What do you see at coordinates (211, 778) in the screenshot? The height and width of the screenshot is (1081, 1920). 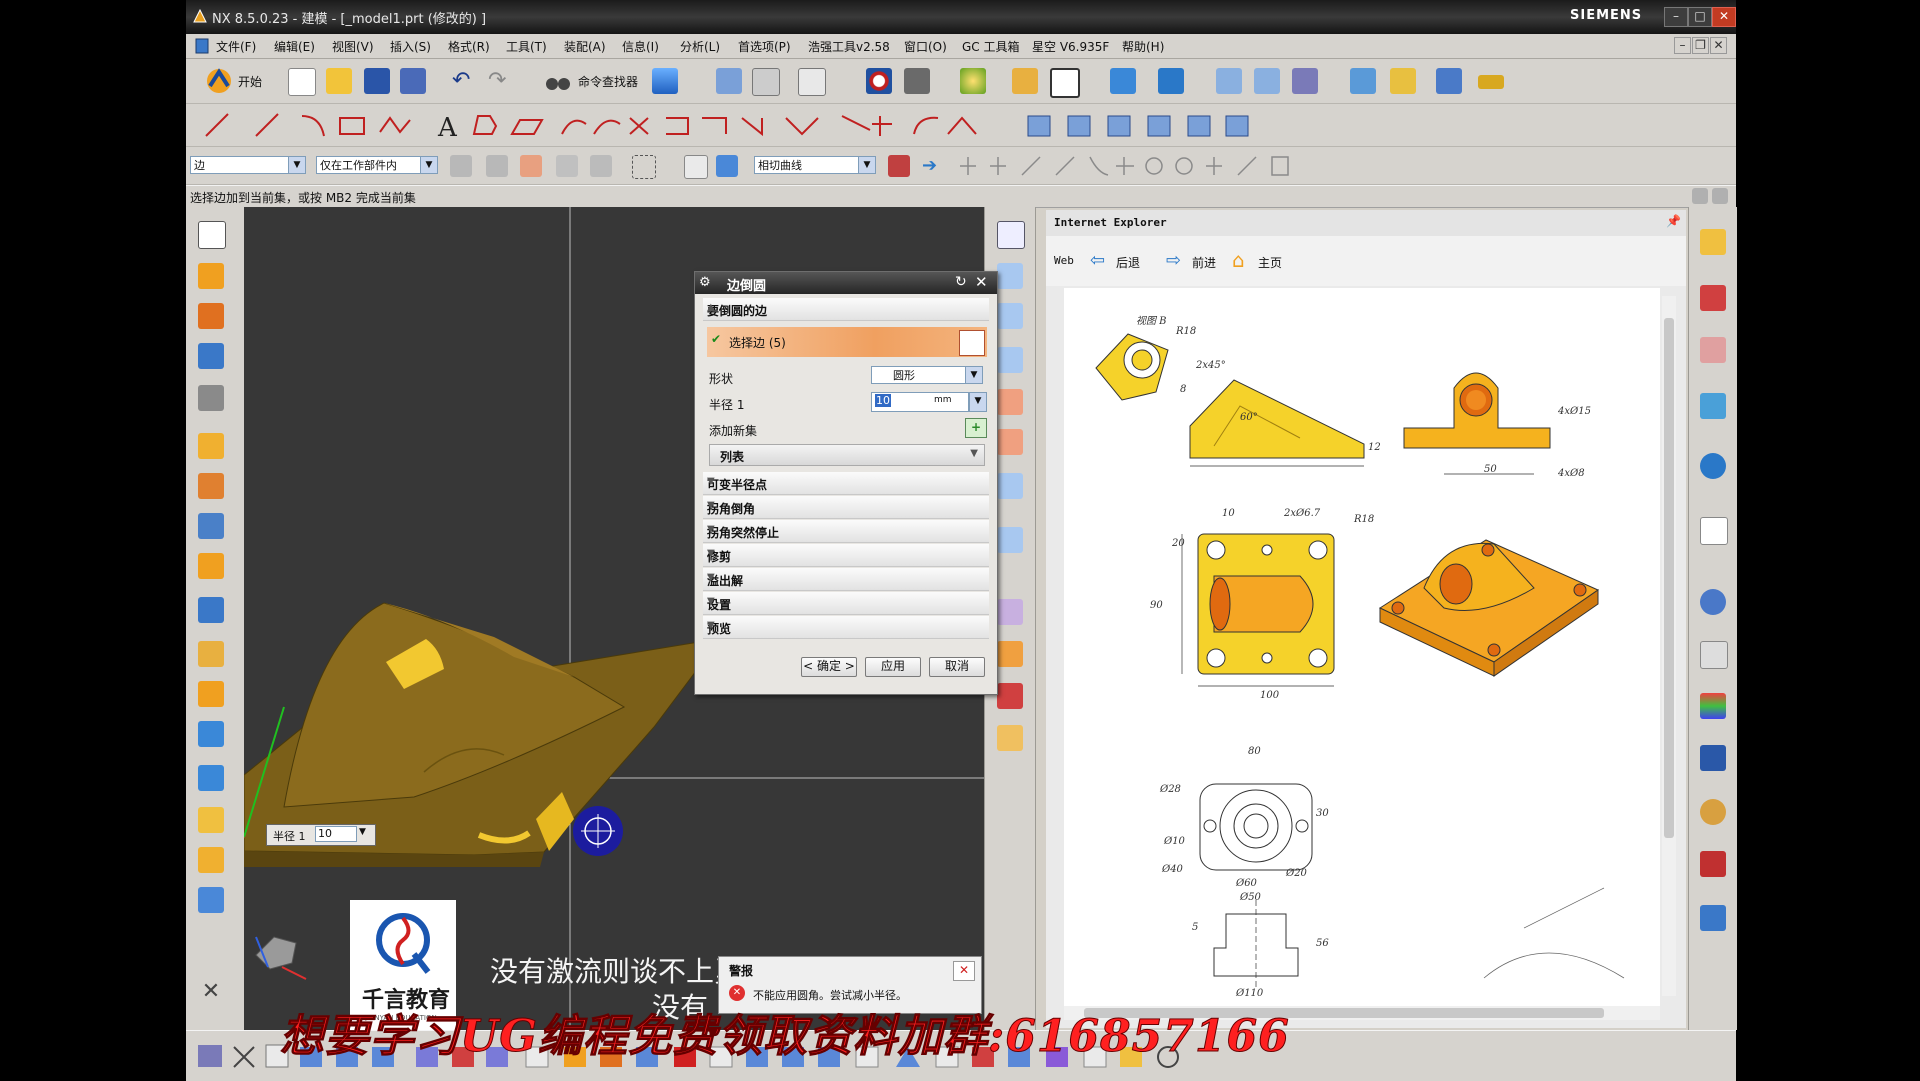 I see `draft-icon` at bounding box center [211, 778].